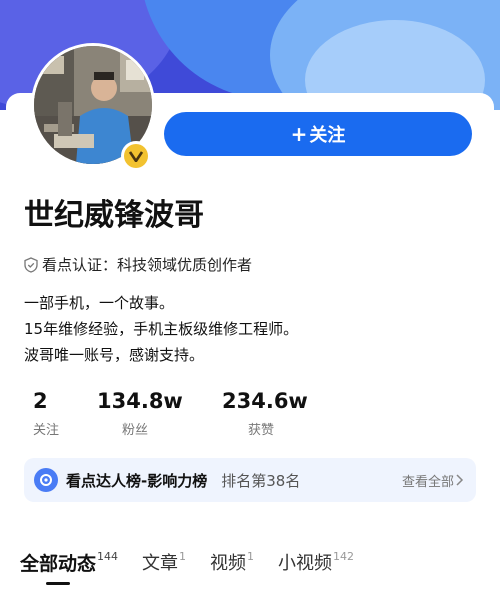 This screenshot has width=500, height=597. What do you see at coordinates (305, 563) in the screenshot?
I see `tab-label: 小视频` at bounding box center [305, 563].